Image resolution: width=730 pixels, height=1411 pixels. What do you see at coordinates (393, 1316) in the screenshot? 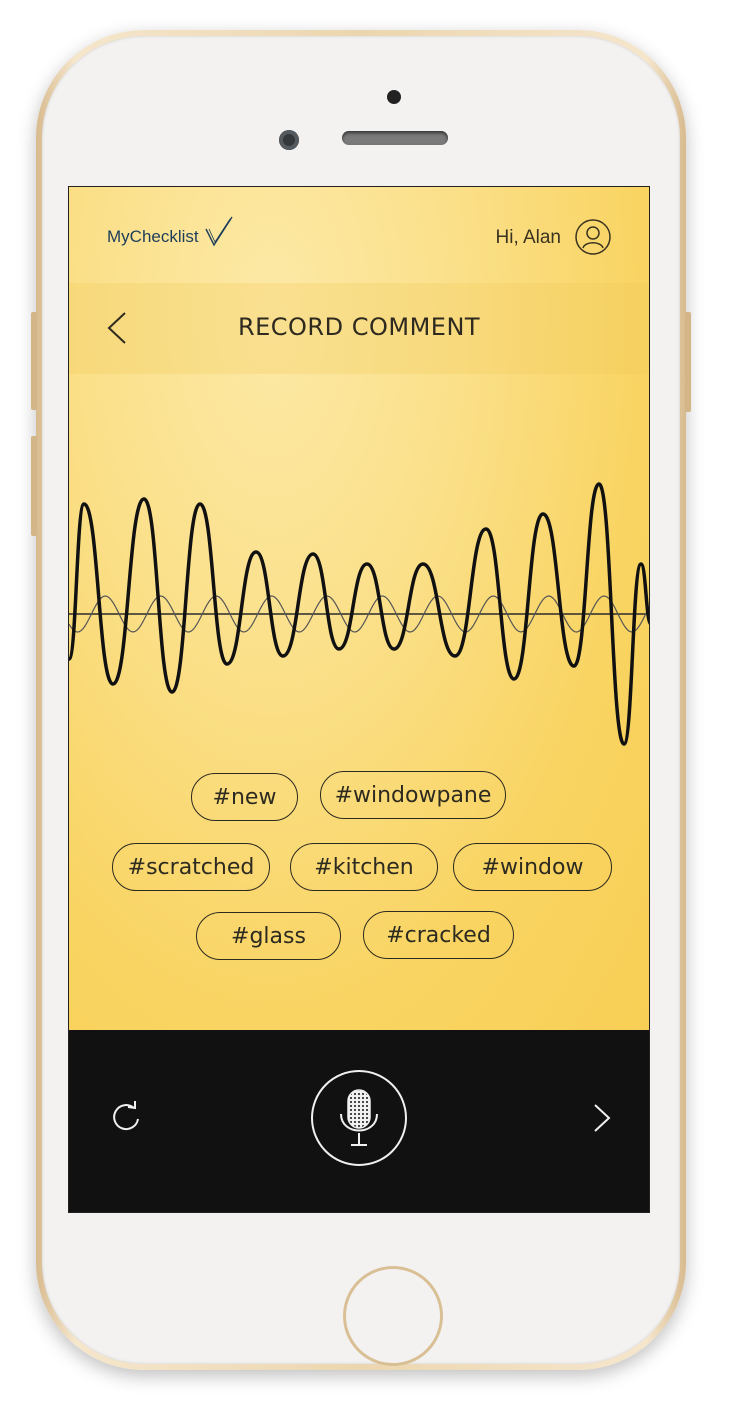
I see `home-button` at bounding box center [393, 1316].